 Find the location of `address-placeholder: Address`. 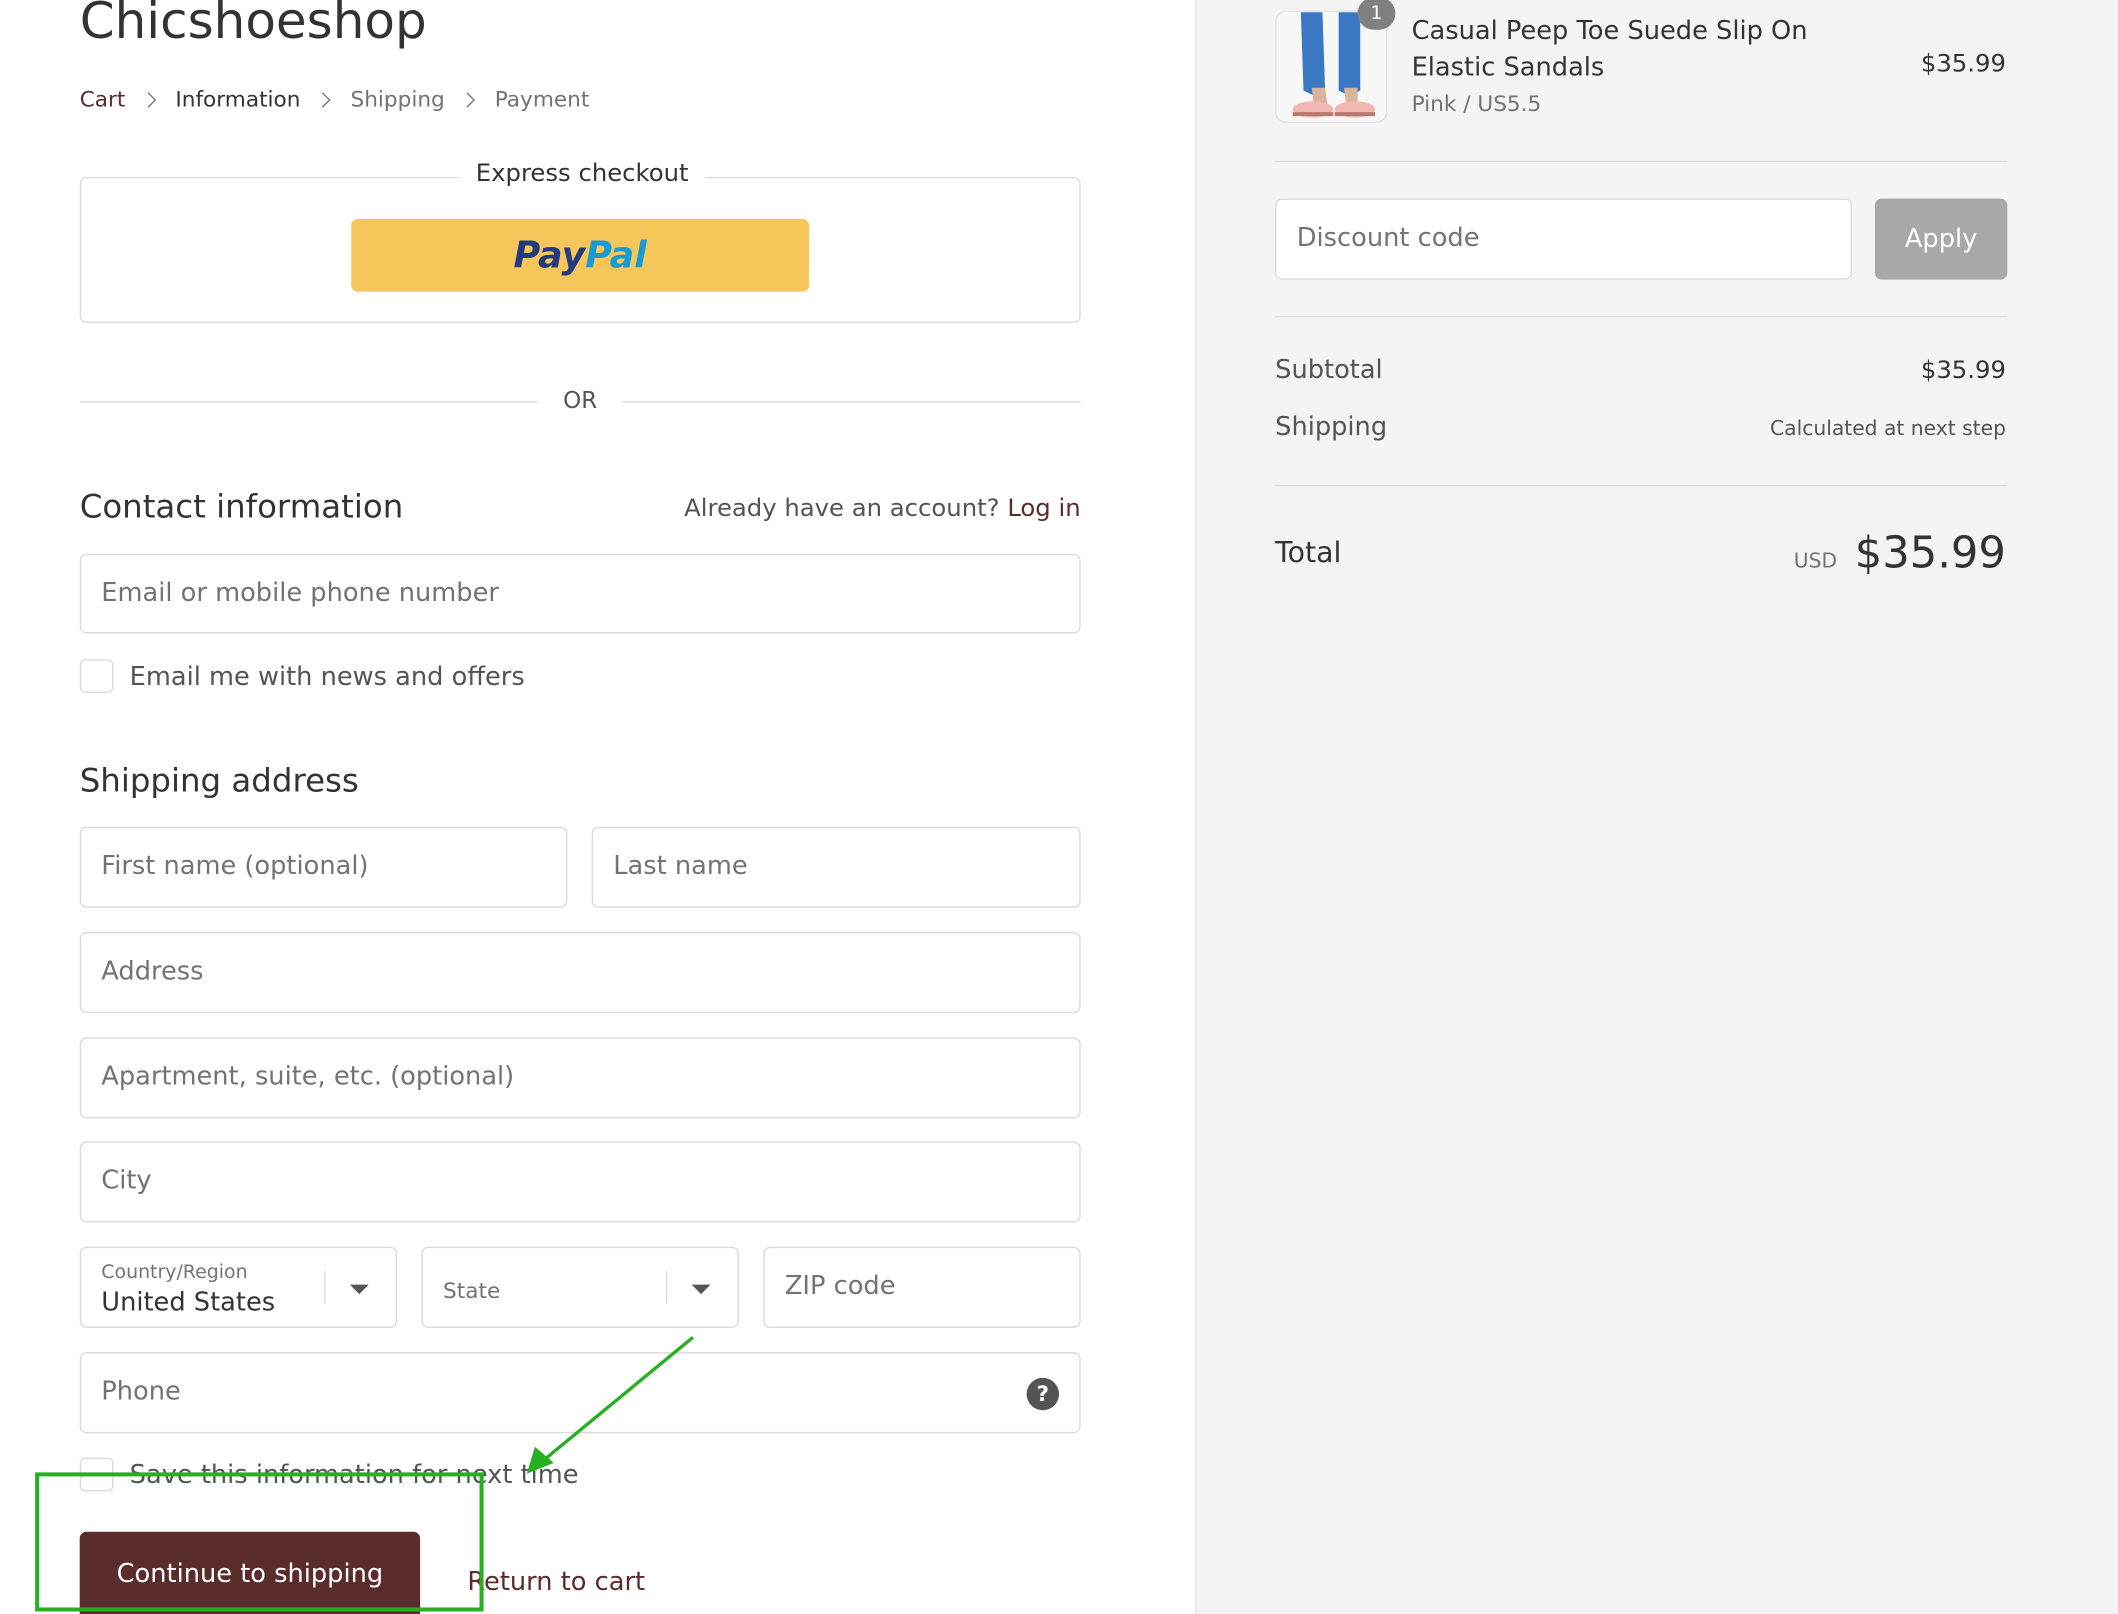

address-placeholder: Address is located at coordinates (152, 971).